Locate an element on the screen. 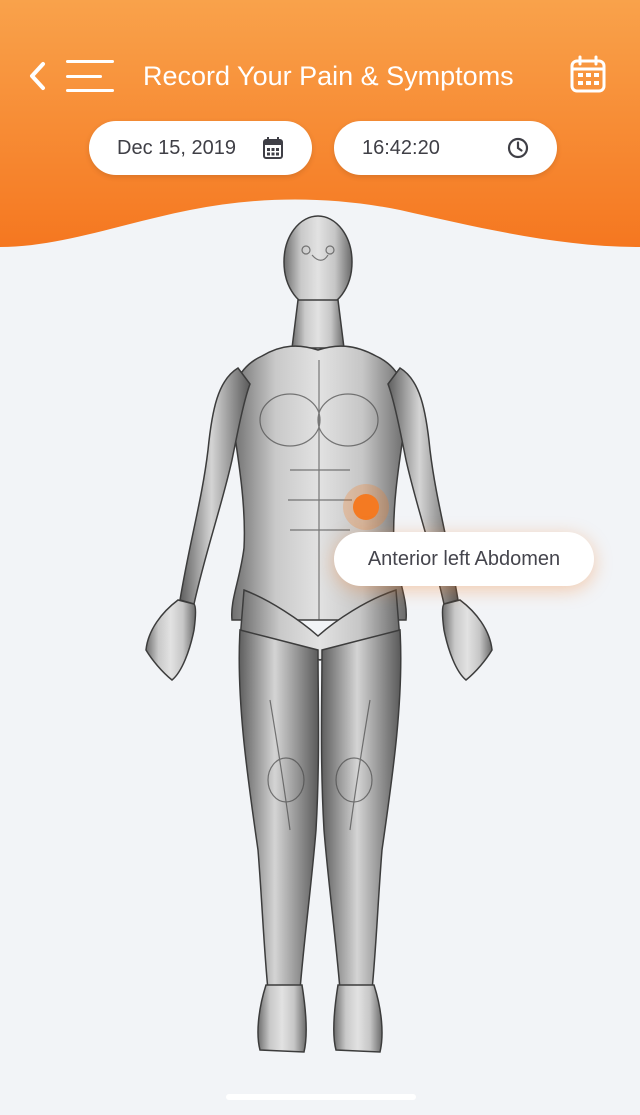 This screenshot has height=1115, width=640. hamburger-menu-icon is located at coordinates (92, 76).